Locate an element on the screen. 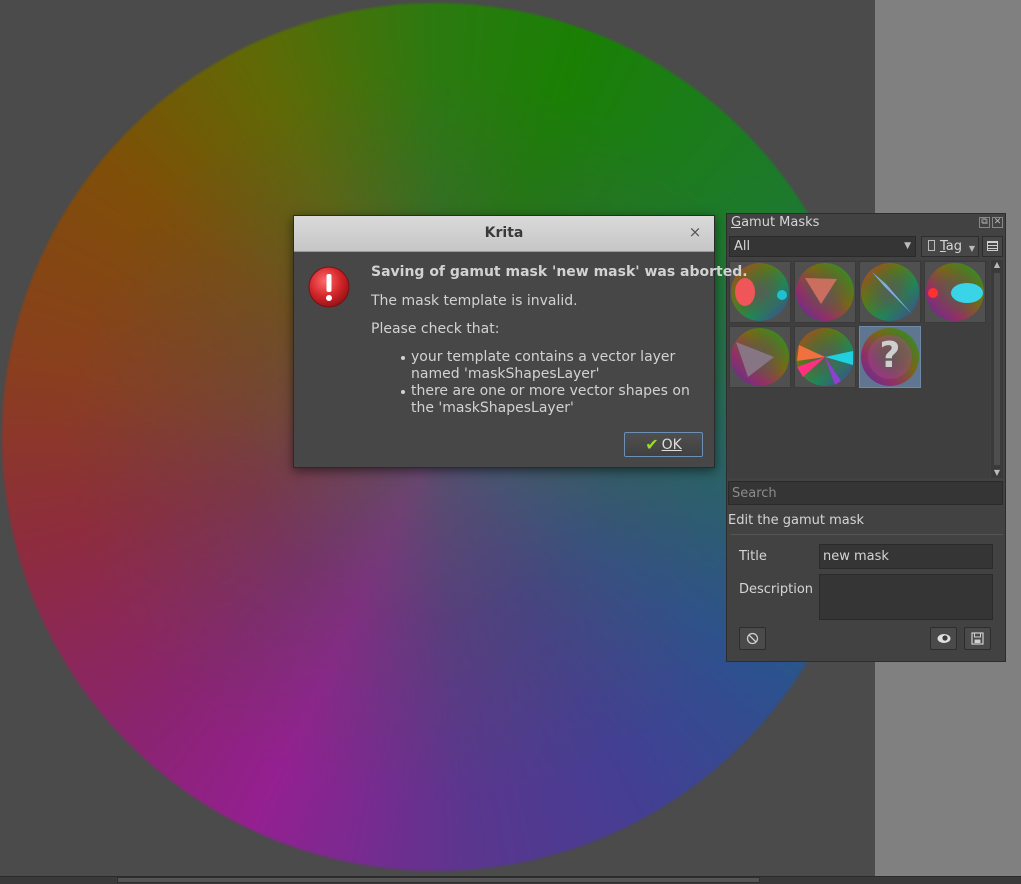  mask-grid-scrollbar: ▲ ▼ is located at coordinates (997, 369).